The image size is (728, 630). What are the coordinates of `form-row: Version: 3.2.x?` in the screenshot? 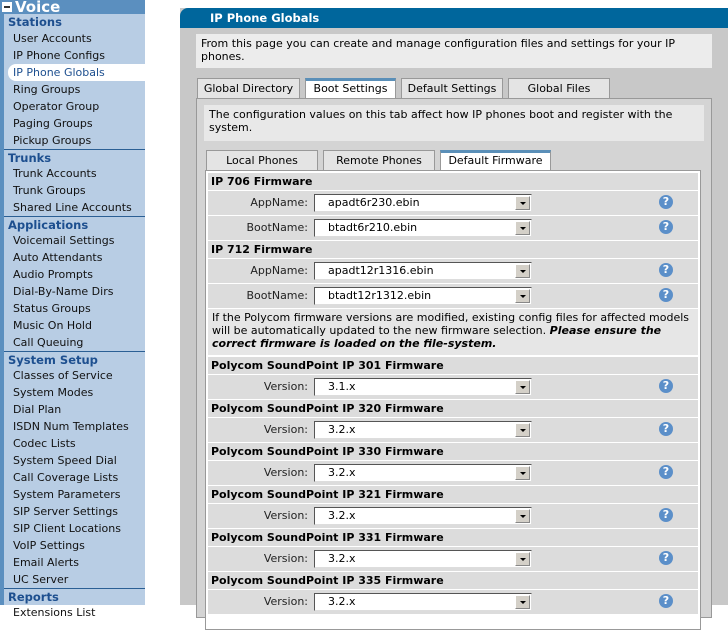 It's located at (453, 430).